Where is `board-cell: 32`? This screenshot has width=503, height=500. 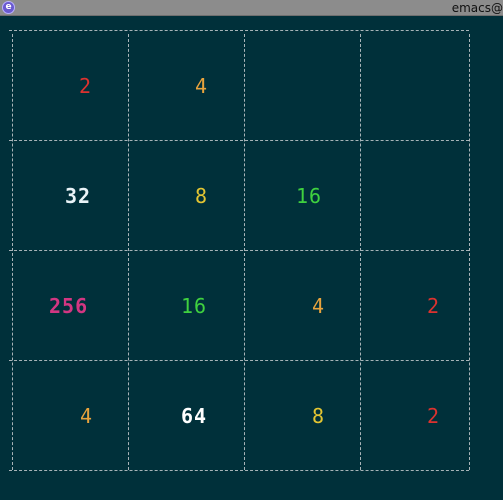
board-cell: 32 is located at coordinates (71, 196).